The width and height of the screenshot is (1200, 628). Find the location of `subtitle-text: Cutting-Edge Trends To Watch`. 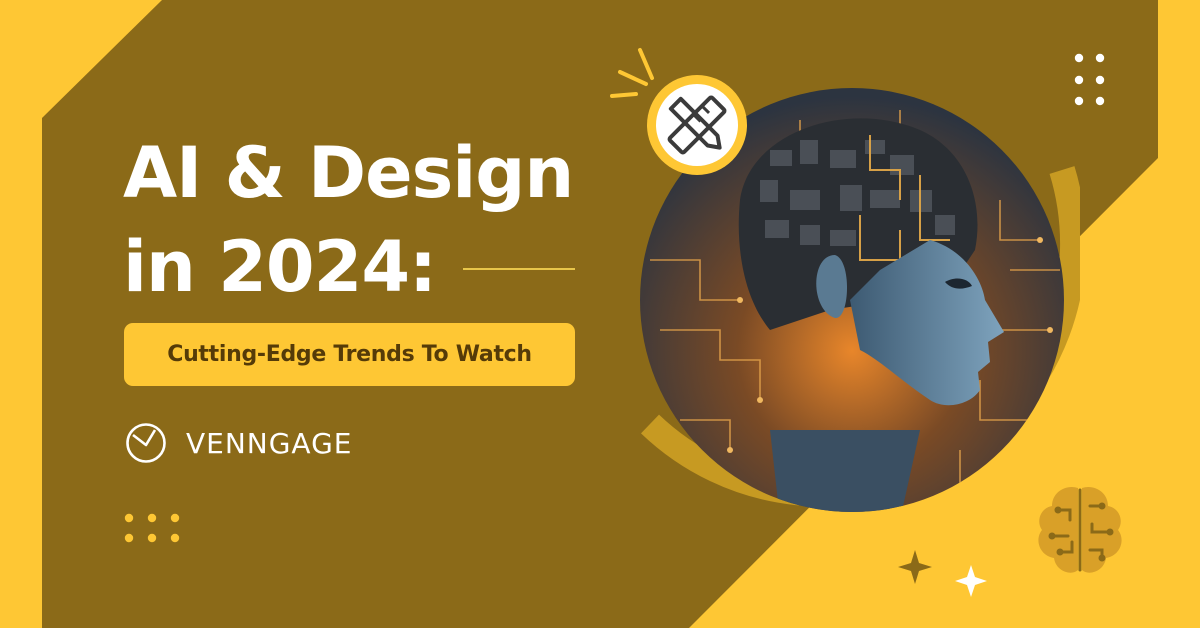

subtitle-text: Cutting-Edge Trends To Watch is located at coordinates (349, 354).